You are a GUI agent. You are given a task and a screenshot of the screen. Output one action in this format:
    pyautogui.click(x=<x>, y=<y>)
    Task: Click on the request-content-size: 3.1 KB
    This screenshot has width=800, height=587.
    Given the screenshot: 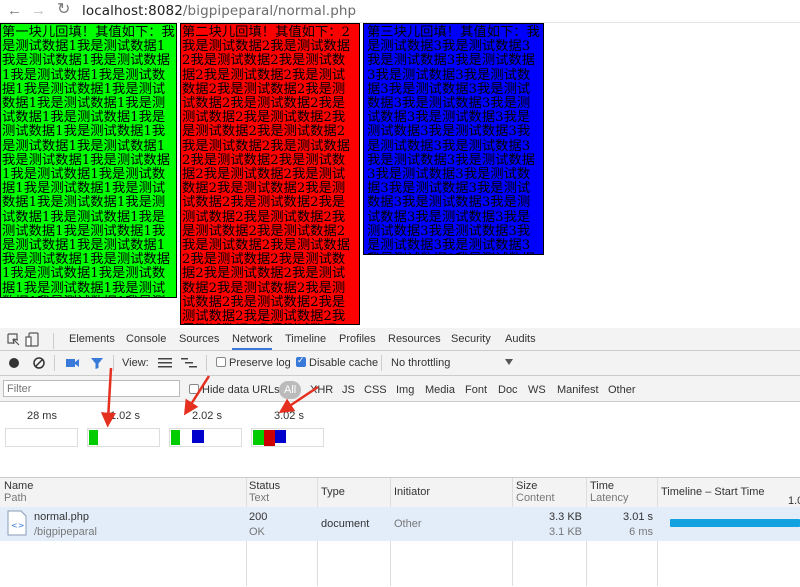 What is the action you would take?
    pyautogui.click(x=565, y=532)
    